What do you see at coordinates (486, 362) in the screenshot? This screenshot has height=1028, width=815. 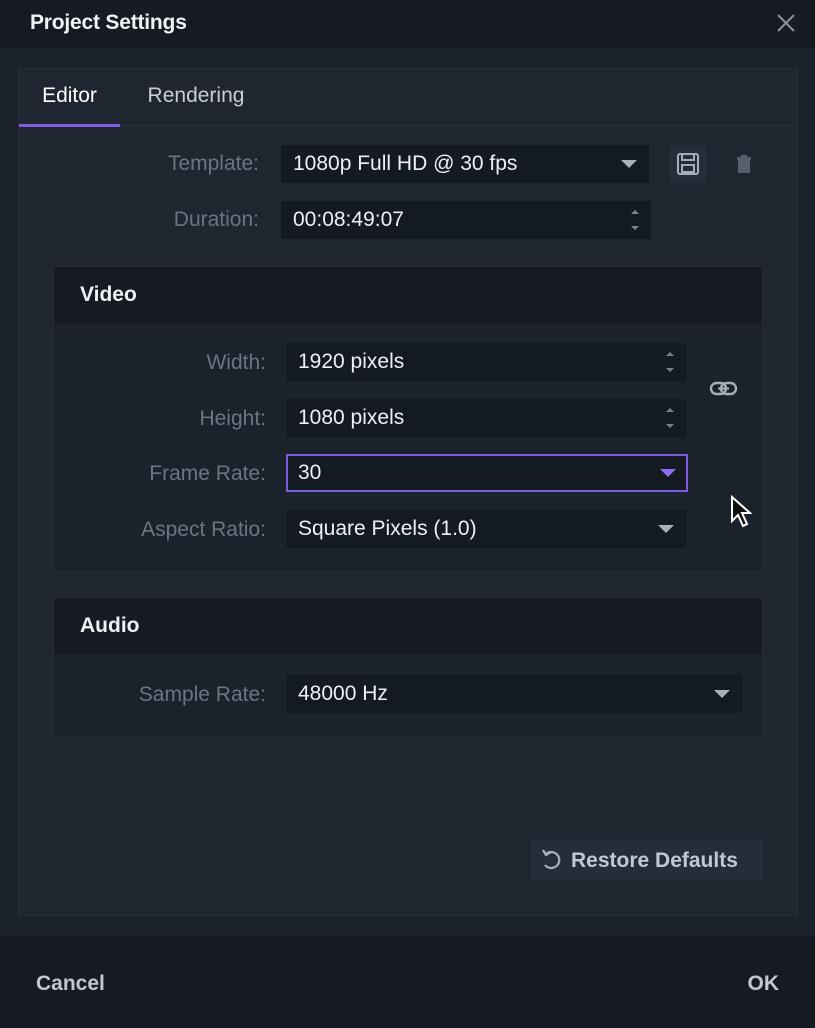 I see `width-field: 1920 pixels` at bounding box center [486, 362].